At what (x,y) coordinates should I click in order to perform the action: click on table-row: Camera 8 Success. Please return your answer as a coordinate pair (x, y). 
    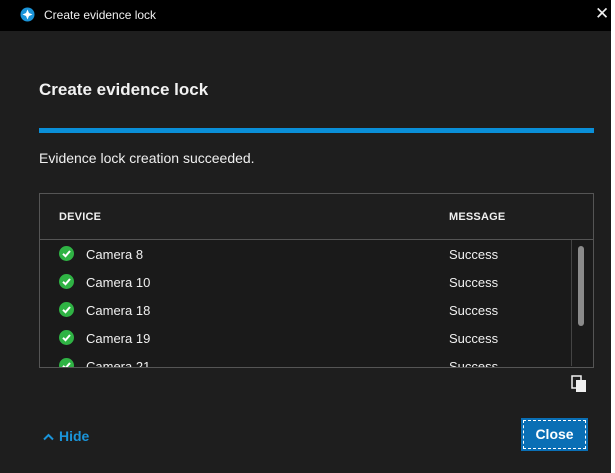
    Looking at the image, I should click on (306, 254).